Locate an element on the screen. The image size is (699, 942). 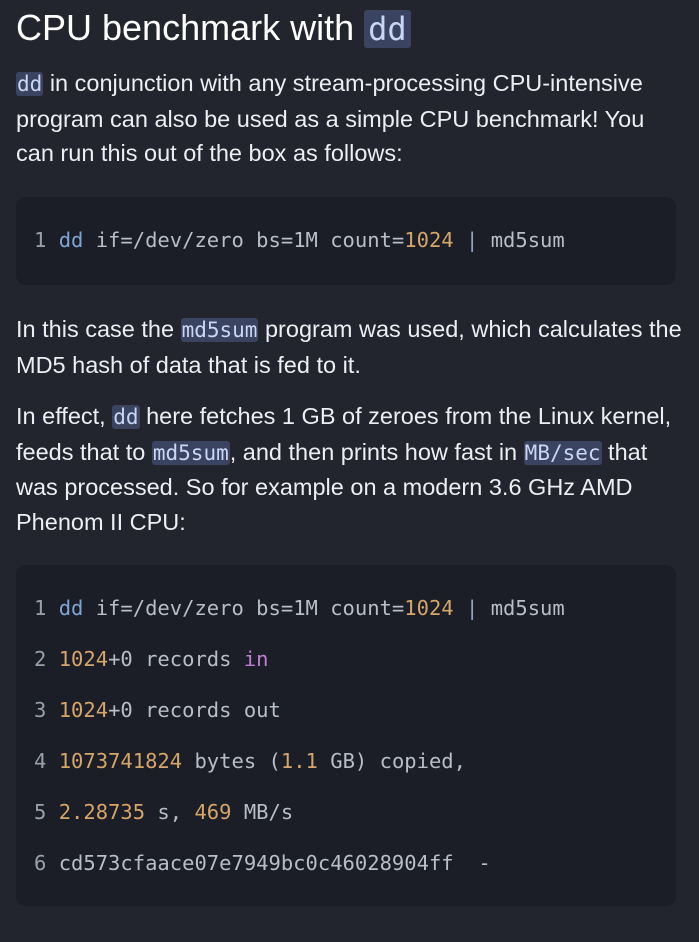
code-token: bytes ( is located at coordinates (231, 761).